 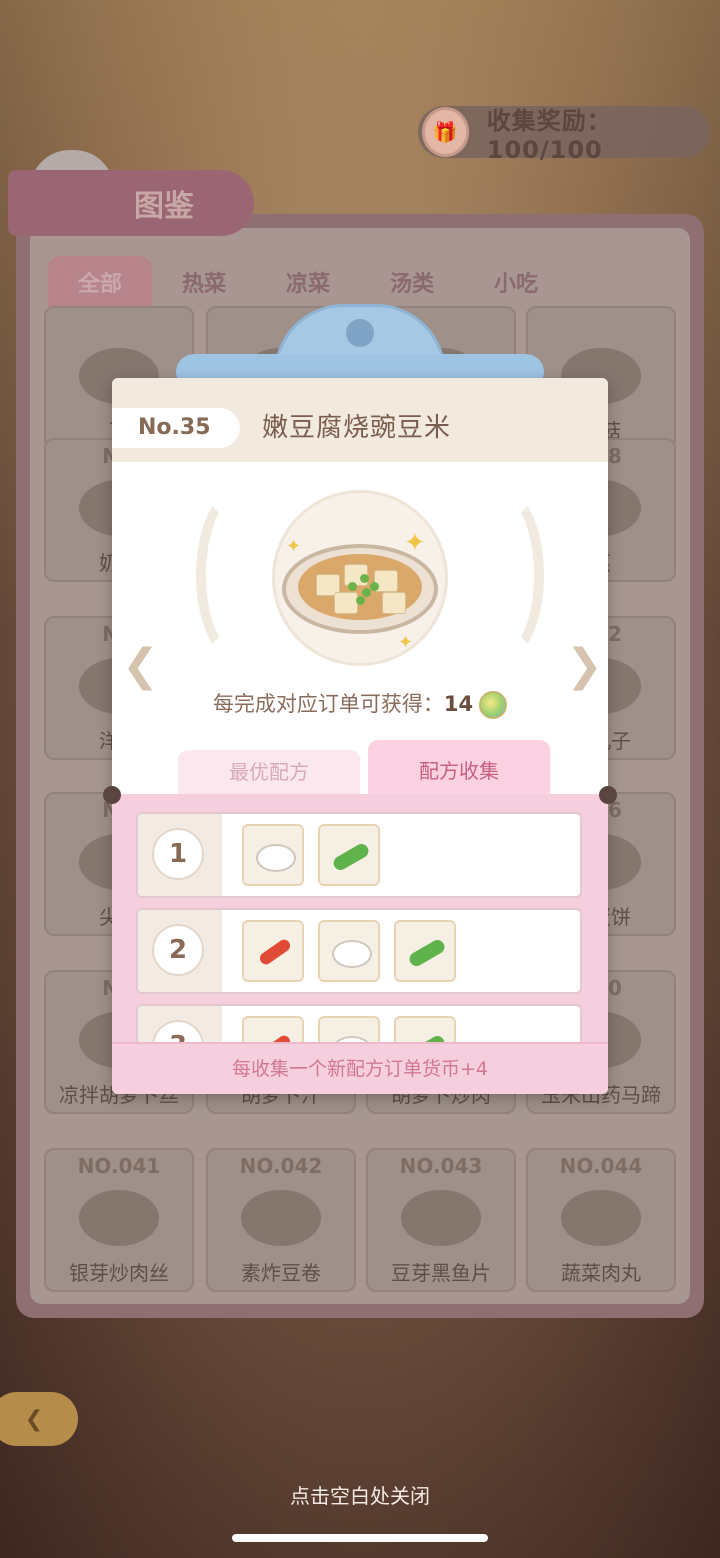 I want to click on order-reward: 每完成对应订单可获得：14, so click(x=360, y=703).